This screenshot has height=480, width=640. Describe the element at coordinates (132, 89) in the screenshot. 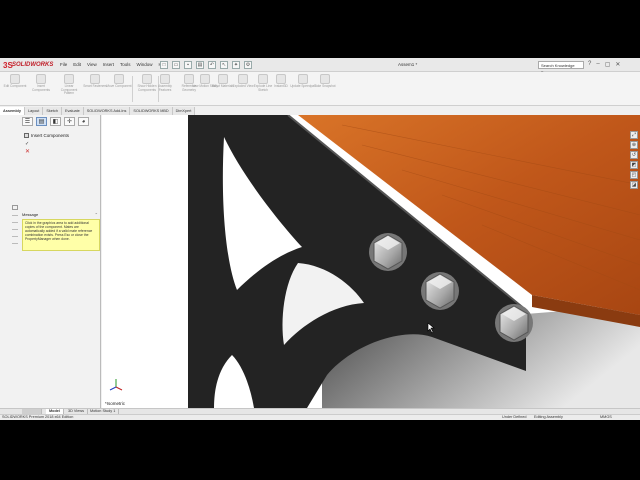

I see `separator` at that location.